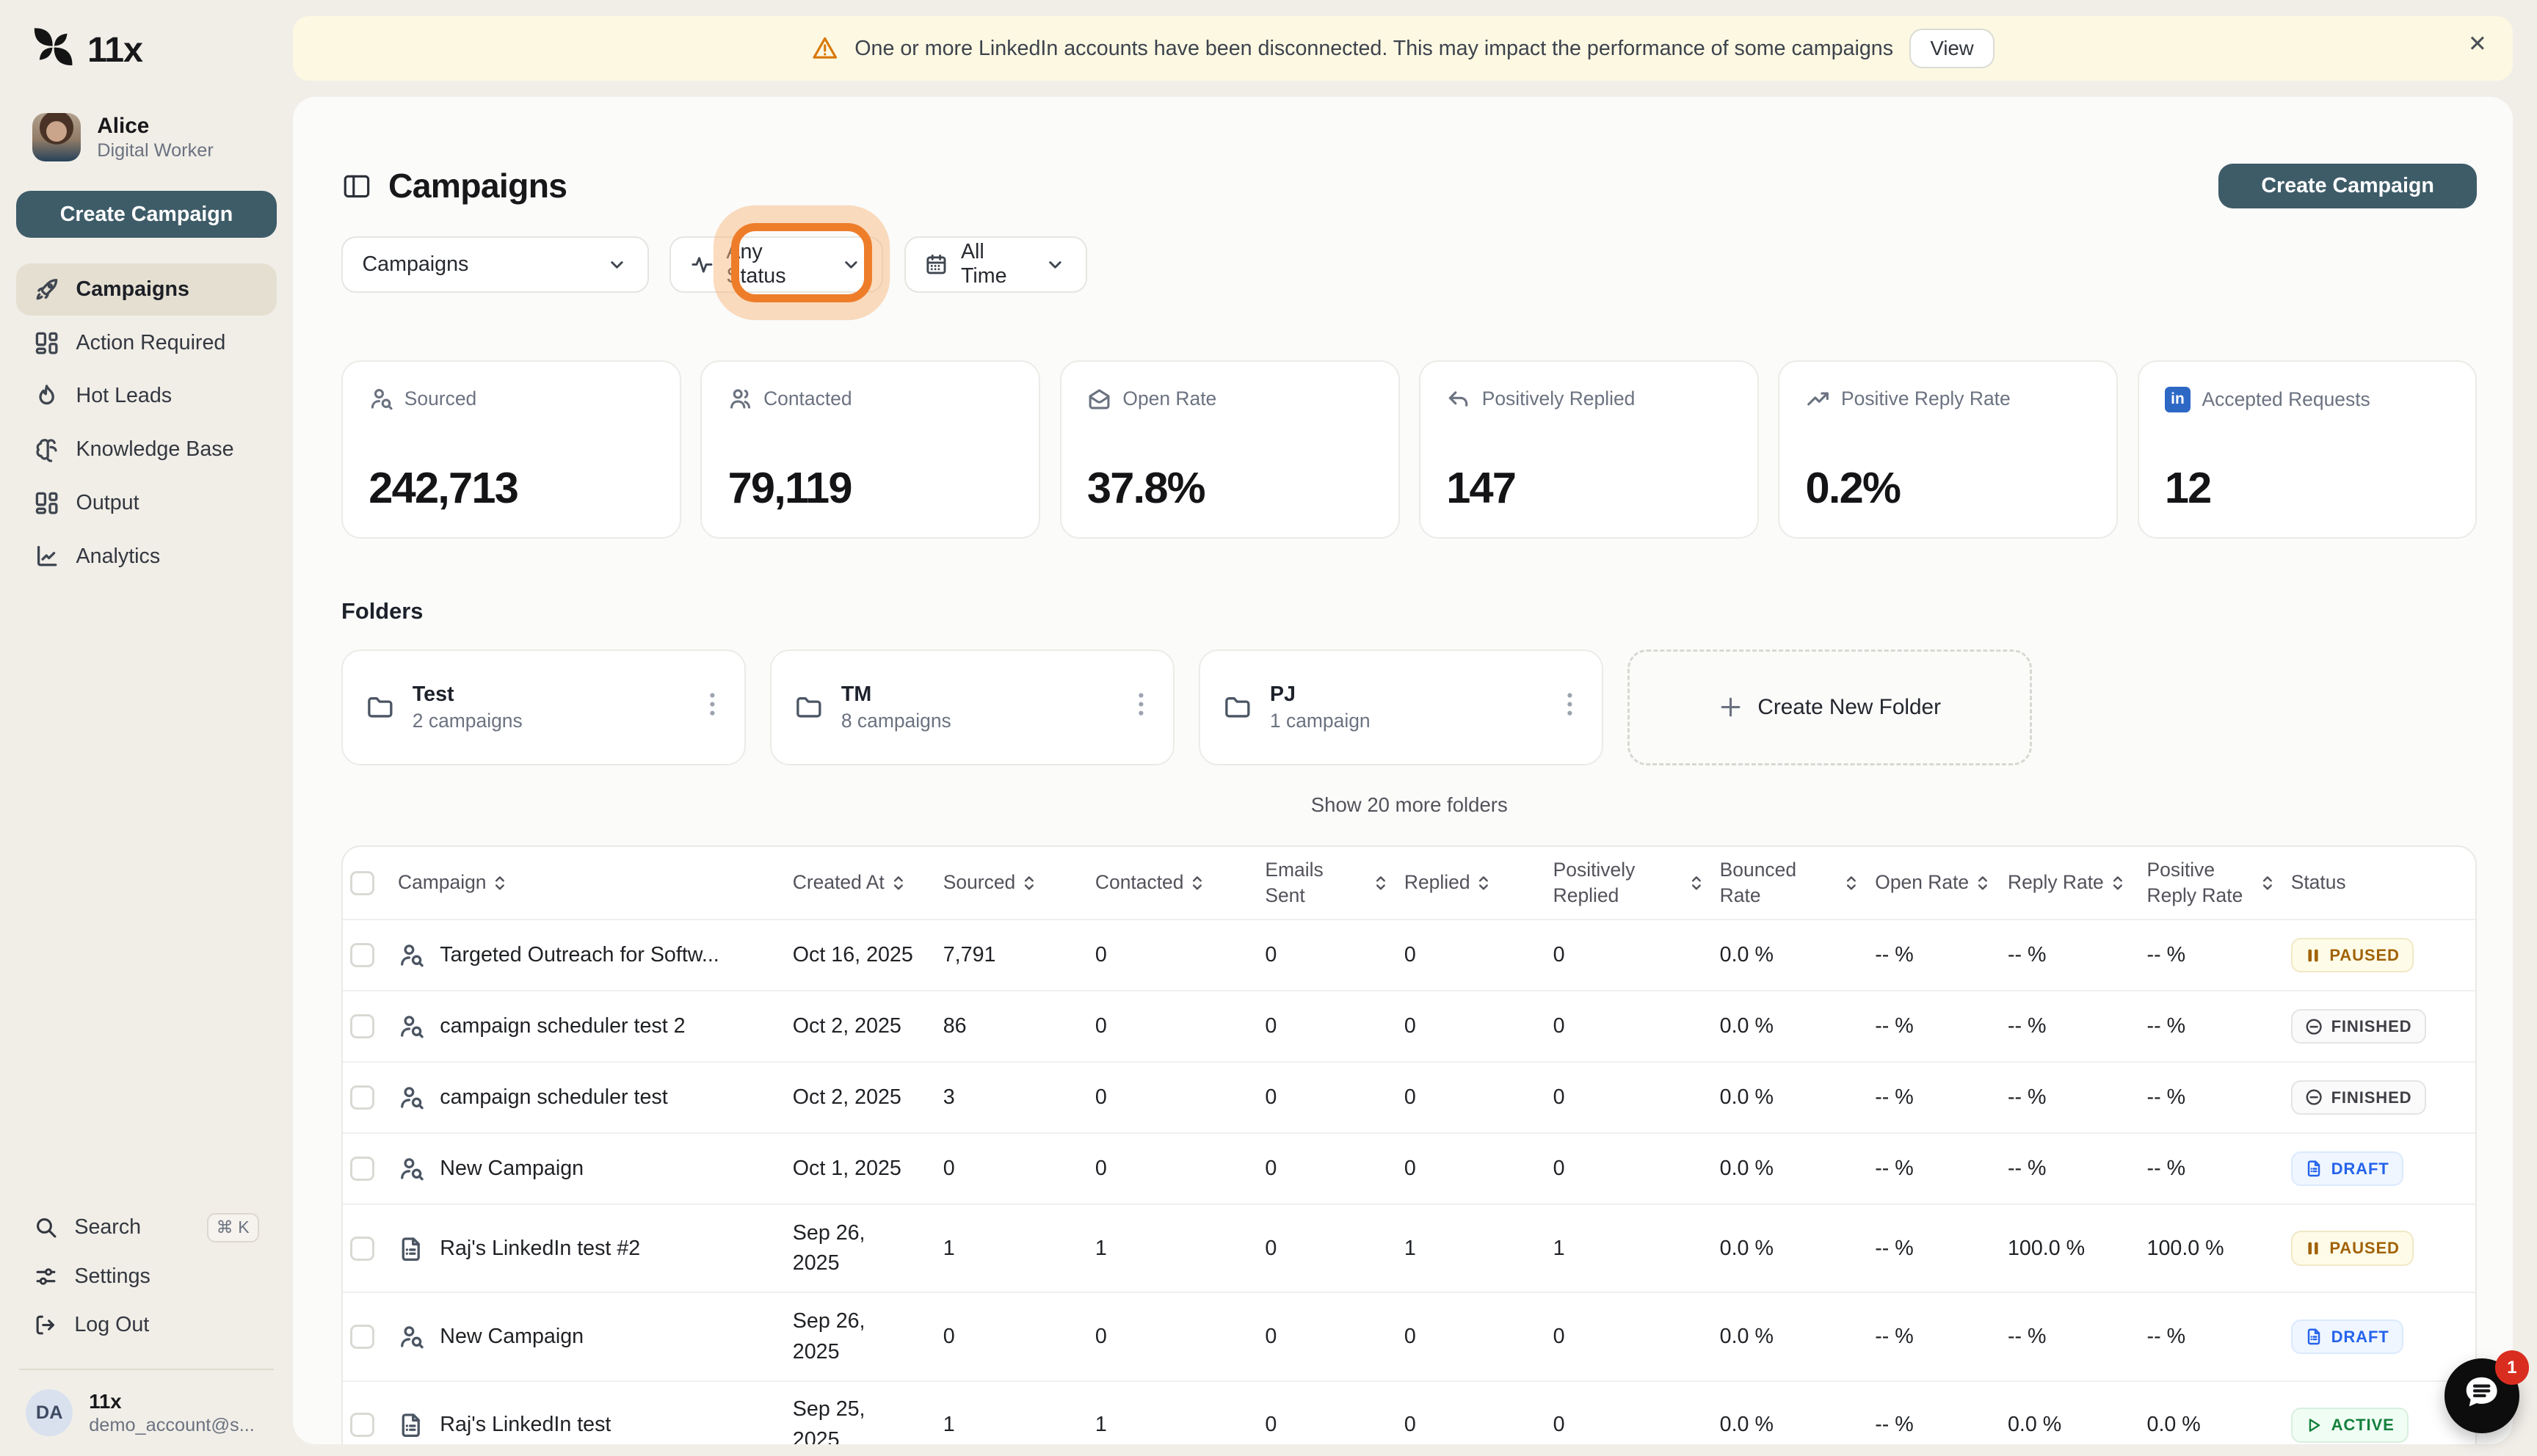  I want to click on panel-left-icon, so click(356, 186).